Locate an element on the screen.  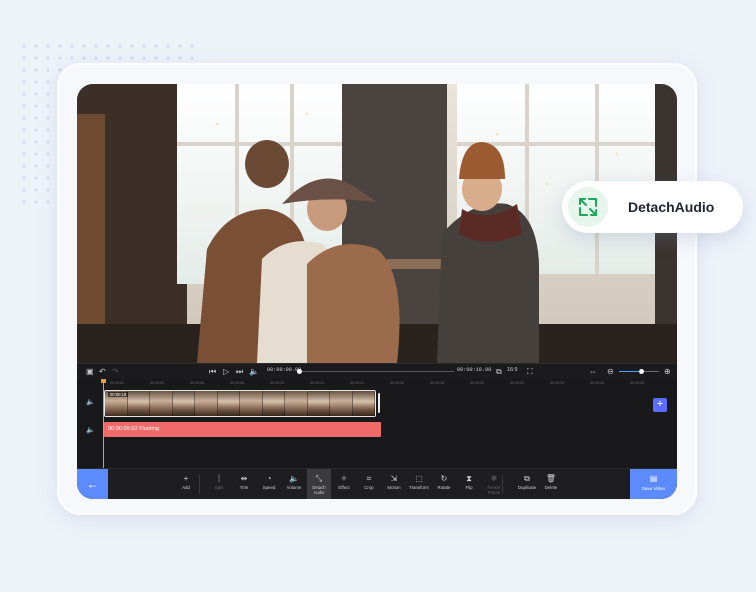
duplicate-icon: ⧉ is located at coordinates (527, 478).